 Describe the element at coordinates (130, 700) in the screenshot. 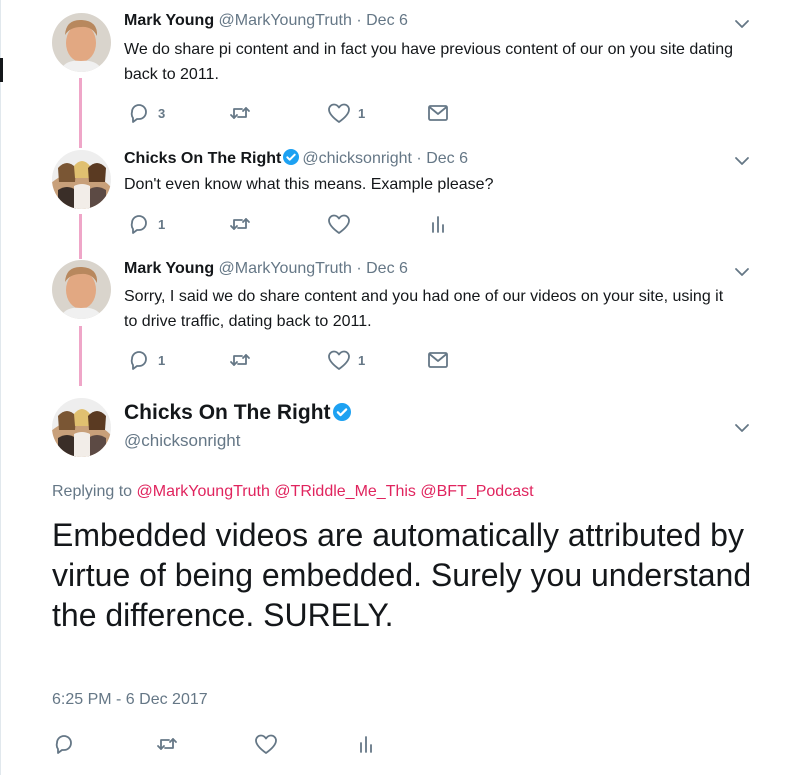

I see `tweet-timestamp: 6:25 PM - 6 Dec 2017` at that location.